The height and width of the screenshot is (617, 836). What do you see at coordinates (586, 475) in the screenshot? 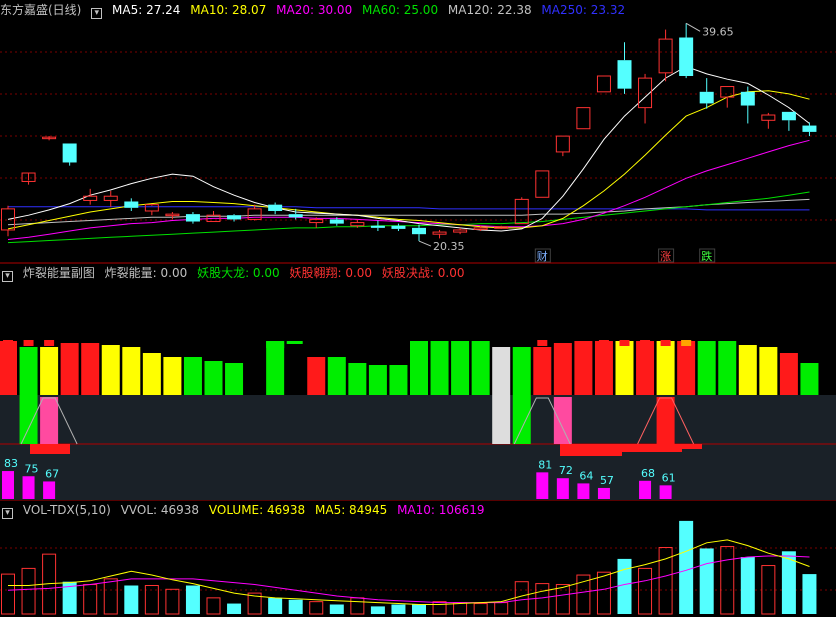
I see `energy-score-label: 64` at bounding box center [586, 475].